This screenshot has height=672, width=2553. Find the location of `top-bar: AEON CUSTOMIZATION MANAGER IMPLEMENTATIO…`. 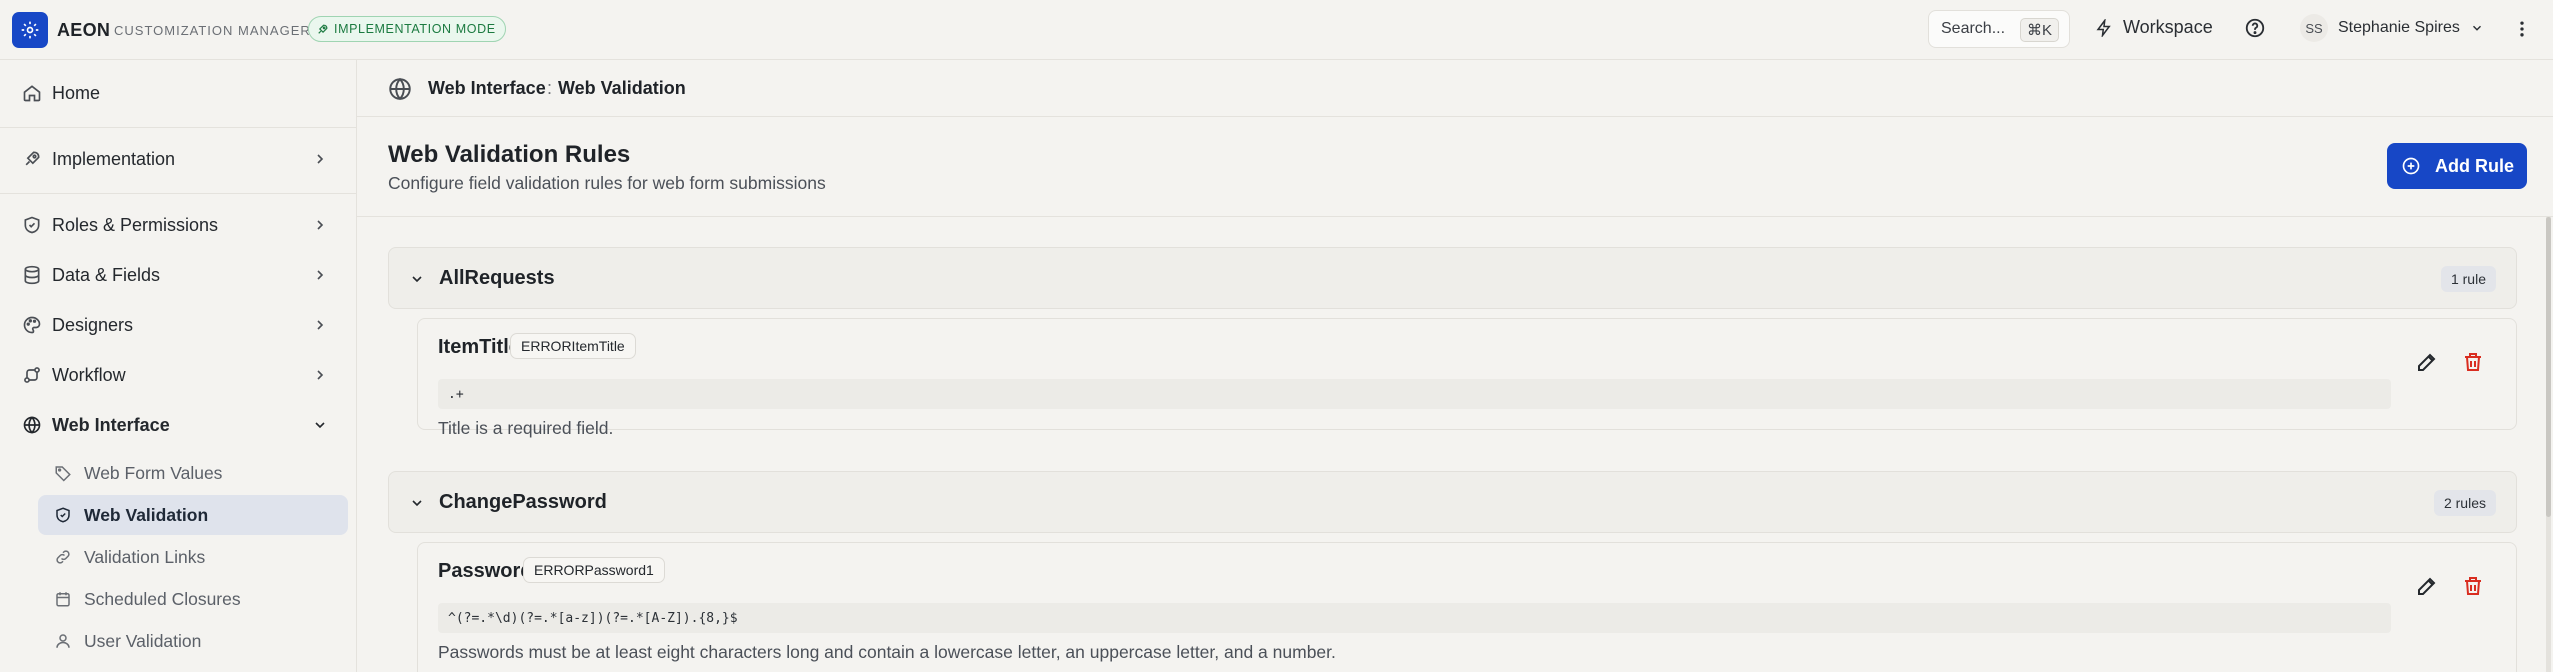

top-bar: AEON CUSTOMIZATION MANAGER IMPLEMENTATIO… is located at coordinates (1276, 30).